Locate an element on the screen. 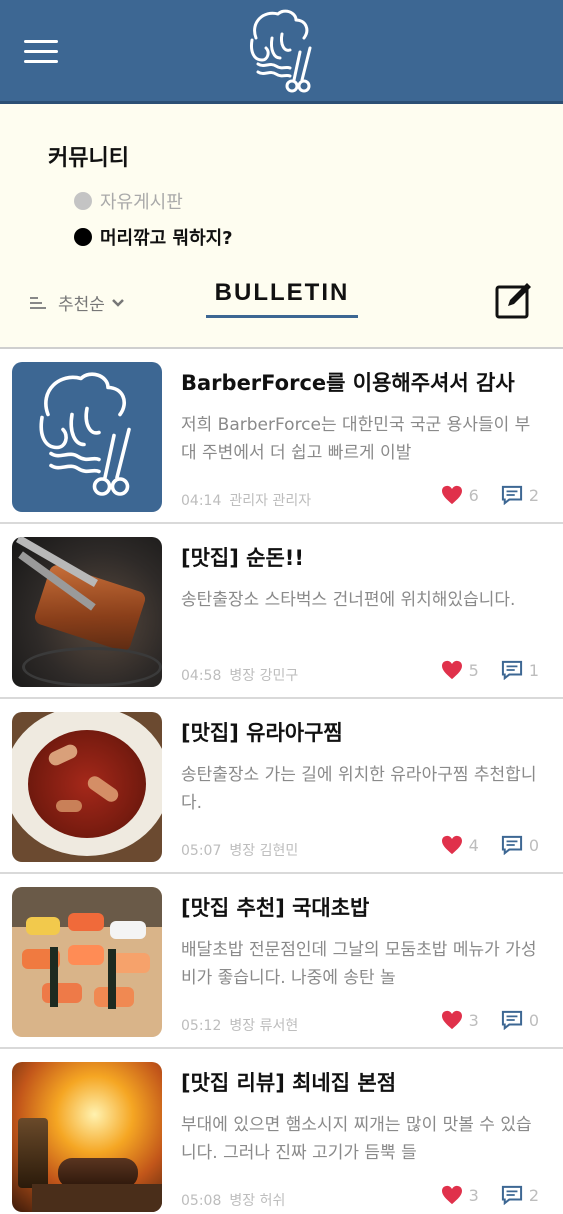  post-title: [맛집] 순돈!! is located at coordinates (242, 558).